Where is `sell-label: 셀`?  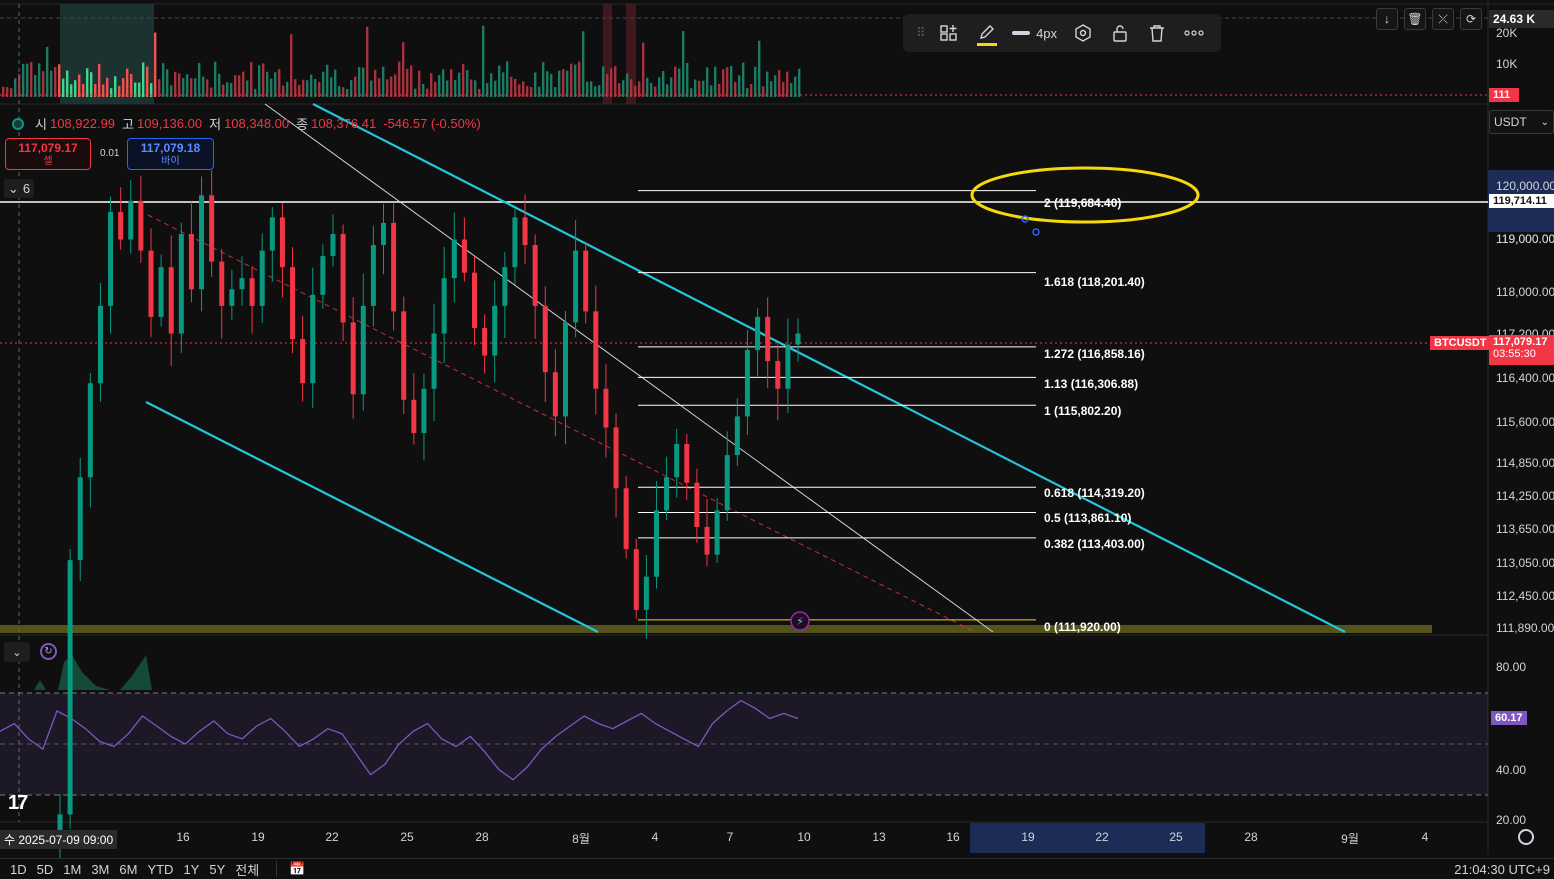
sell-label: 셀 is located at coordinates (48, 161).